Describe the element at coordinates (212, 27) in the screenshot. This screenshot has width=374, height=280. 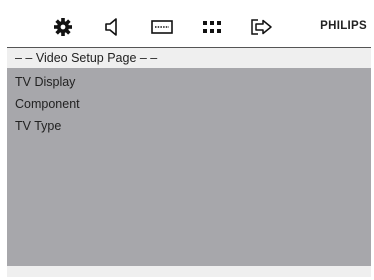
I see `dots-grid-icon` at that location.